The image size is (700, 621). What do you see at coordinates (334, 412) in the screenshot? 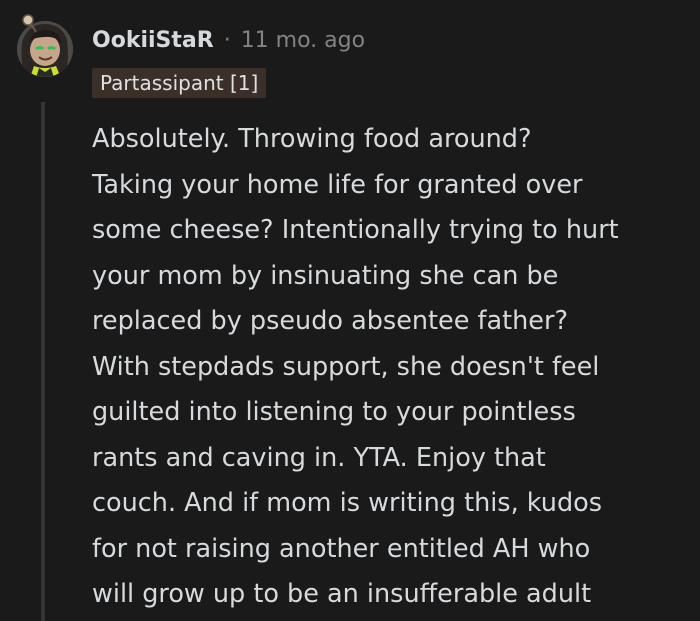
I see `comment-body-line: guilted into listening to your pointless` at bounding box center [334, 412].